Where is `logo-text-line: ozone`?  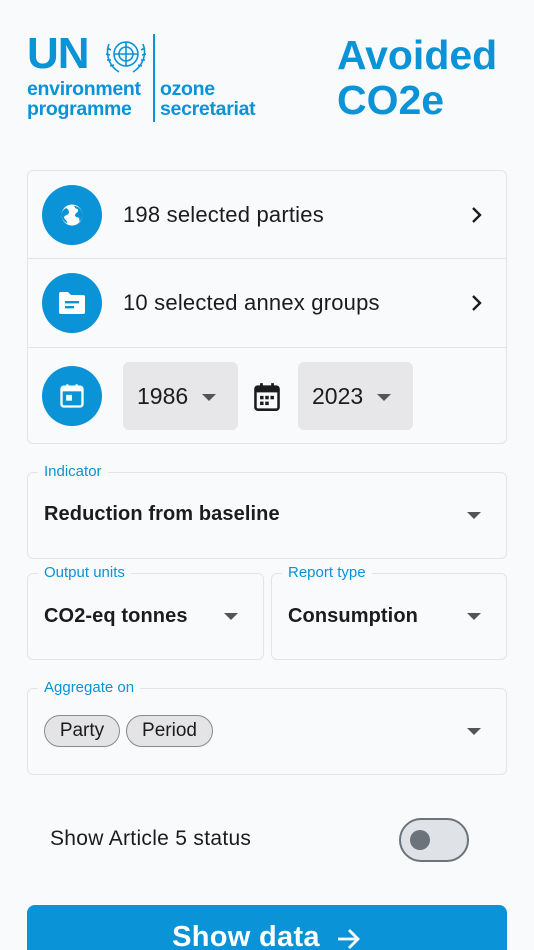
logo-text-line: ozone is located at coordinates (187, 89).